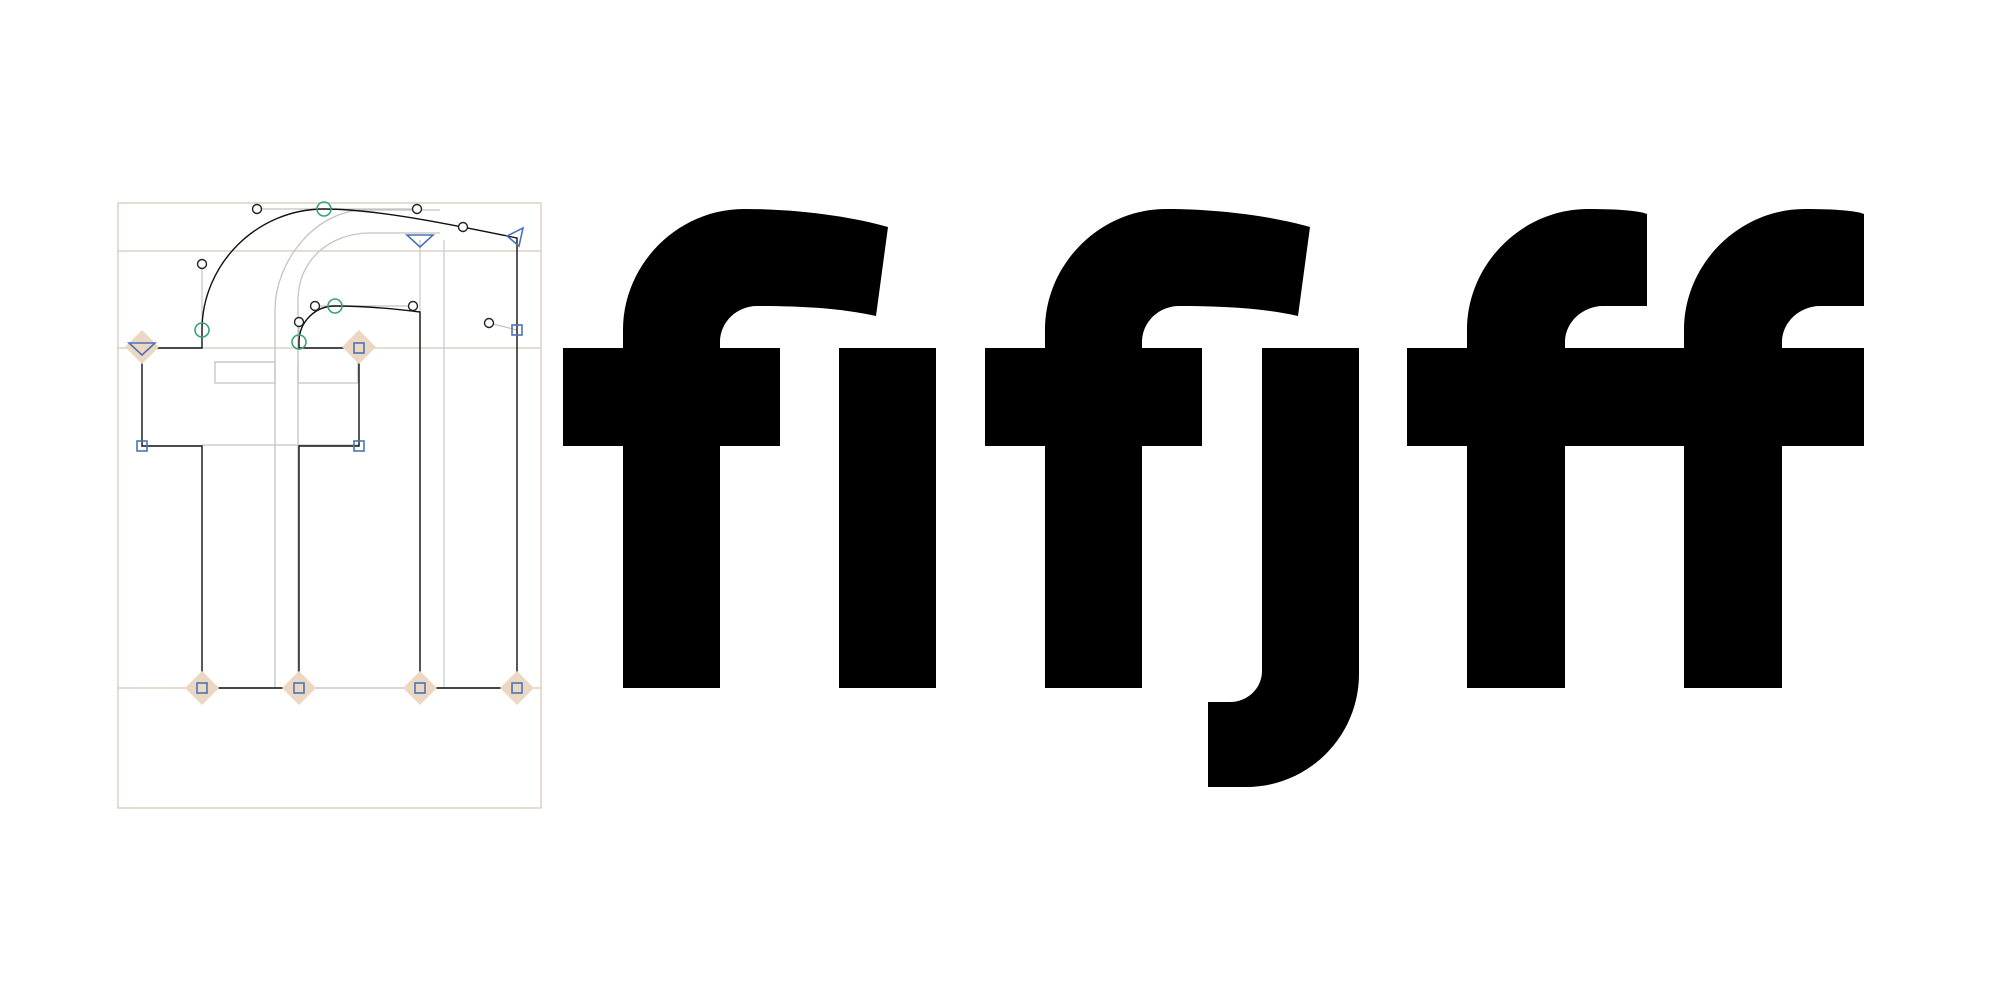  Describe the element at coordinates (345, 266) in the screenshot. I see `offcurve-points` at that location.